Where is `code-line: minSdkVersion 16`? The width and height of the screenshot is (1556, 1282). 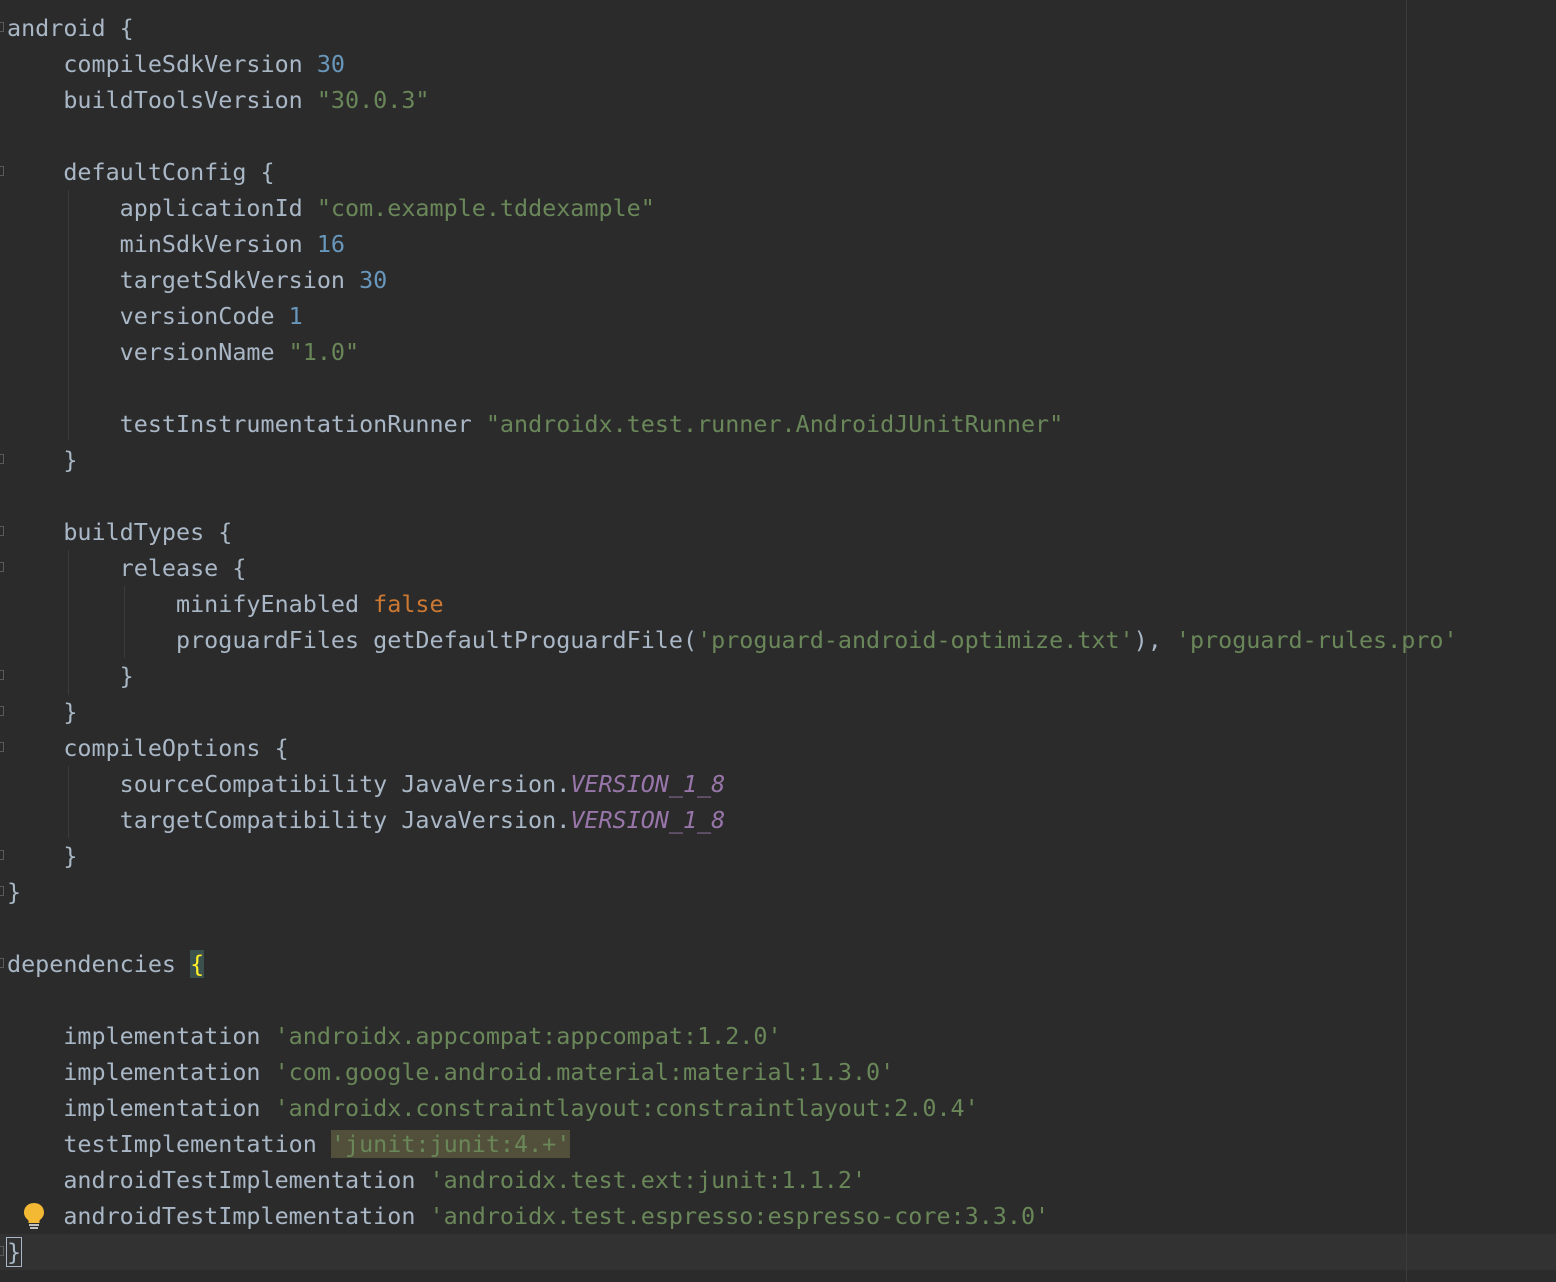 code-line: minSdkVersion 16 is located at coordinates (176, 244).